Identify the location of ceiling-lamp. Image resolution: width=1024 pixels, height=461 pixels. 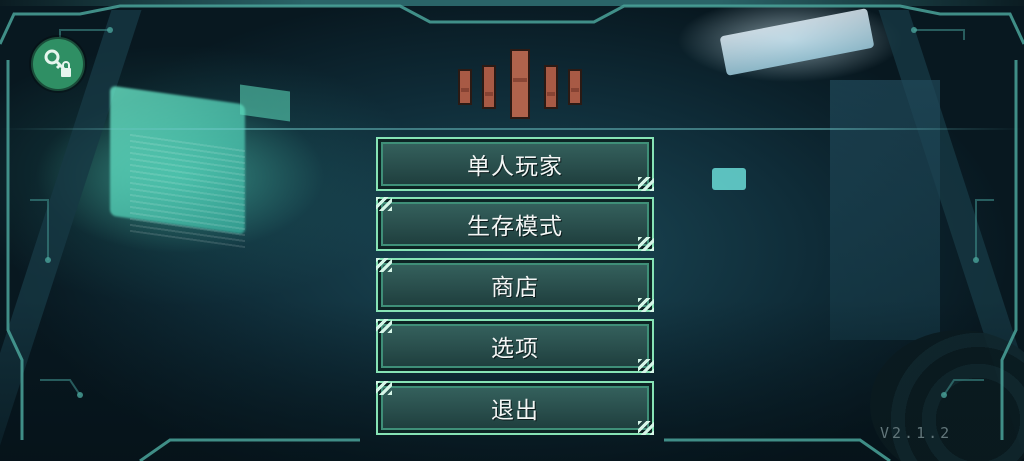
(797, 42).